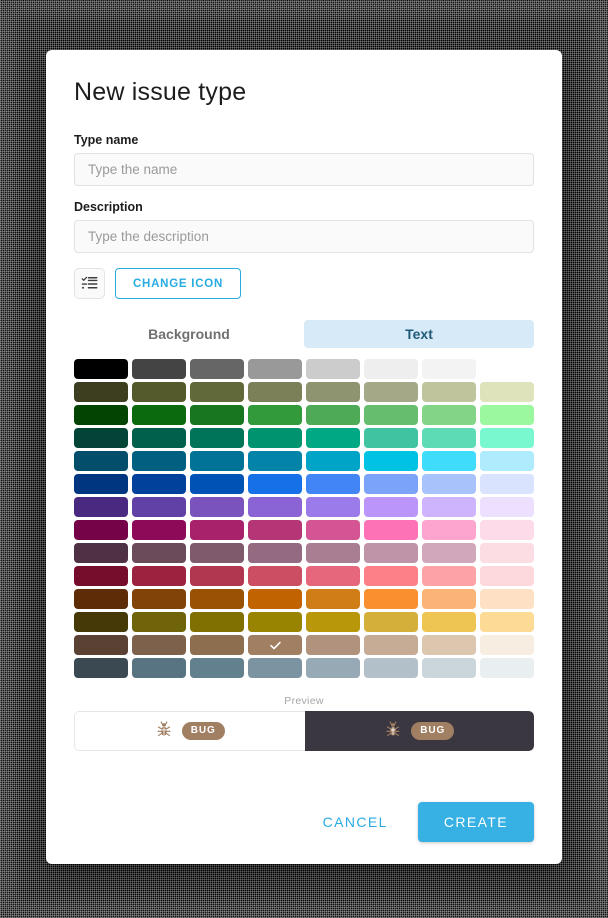  Describe the element at coordinates (178, 283) in the screenshot. I see `change-icon-button: CHANGE ICON` at that location.